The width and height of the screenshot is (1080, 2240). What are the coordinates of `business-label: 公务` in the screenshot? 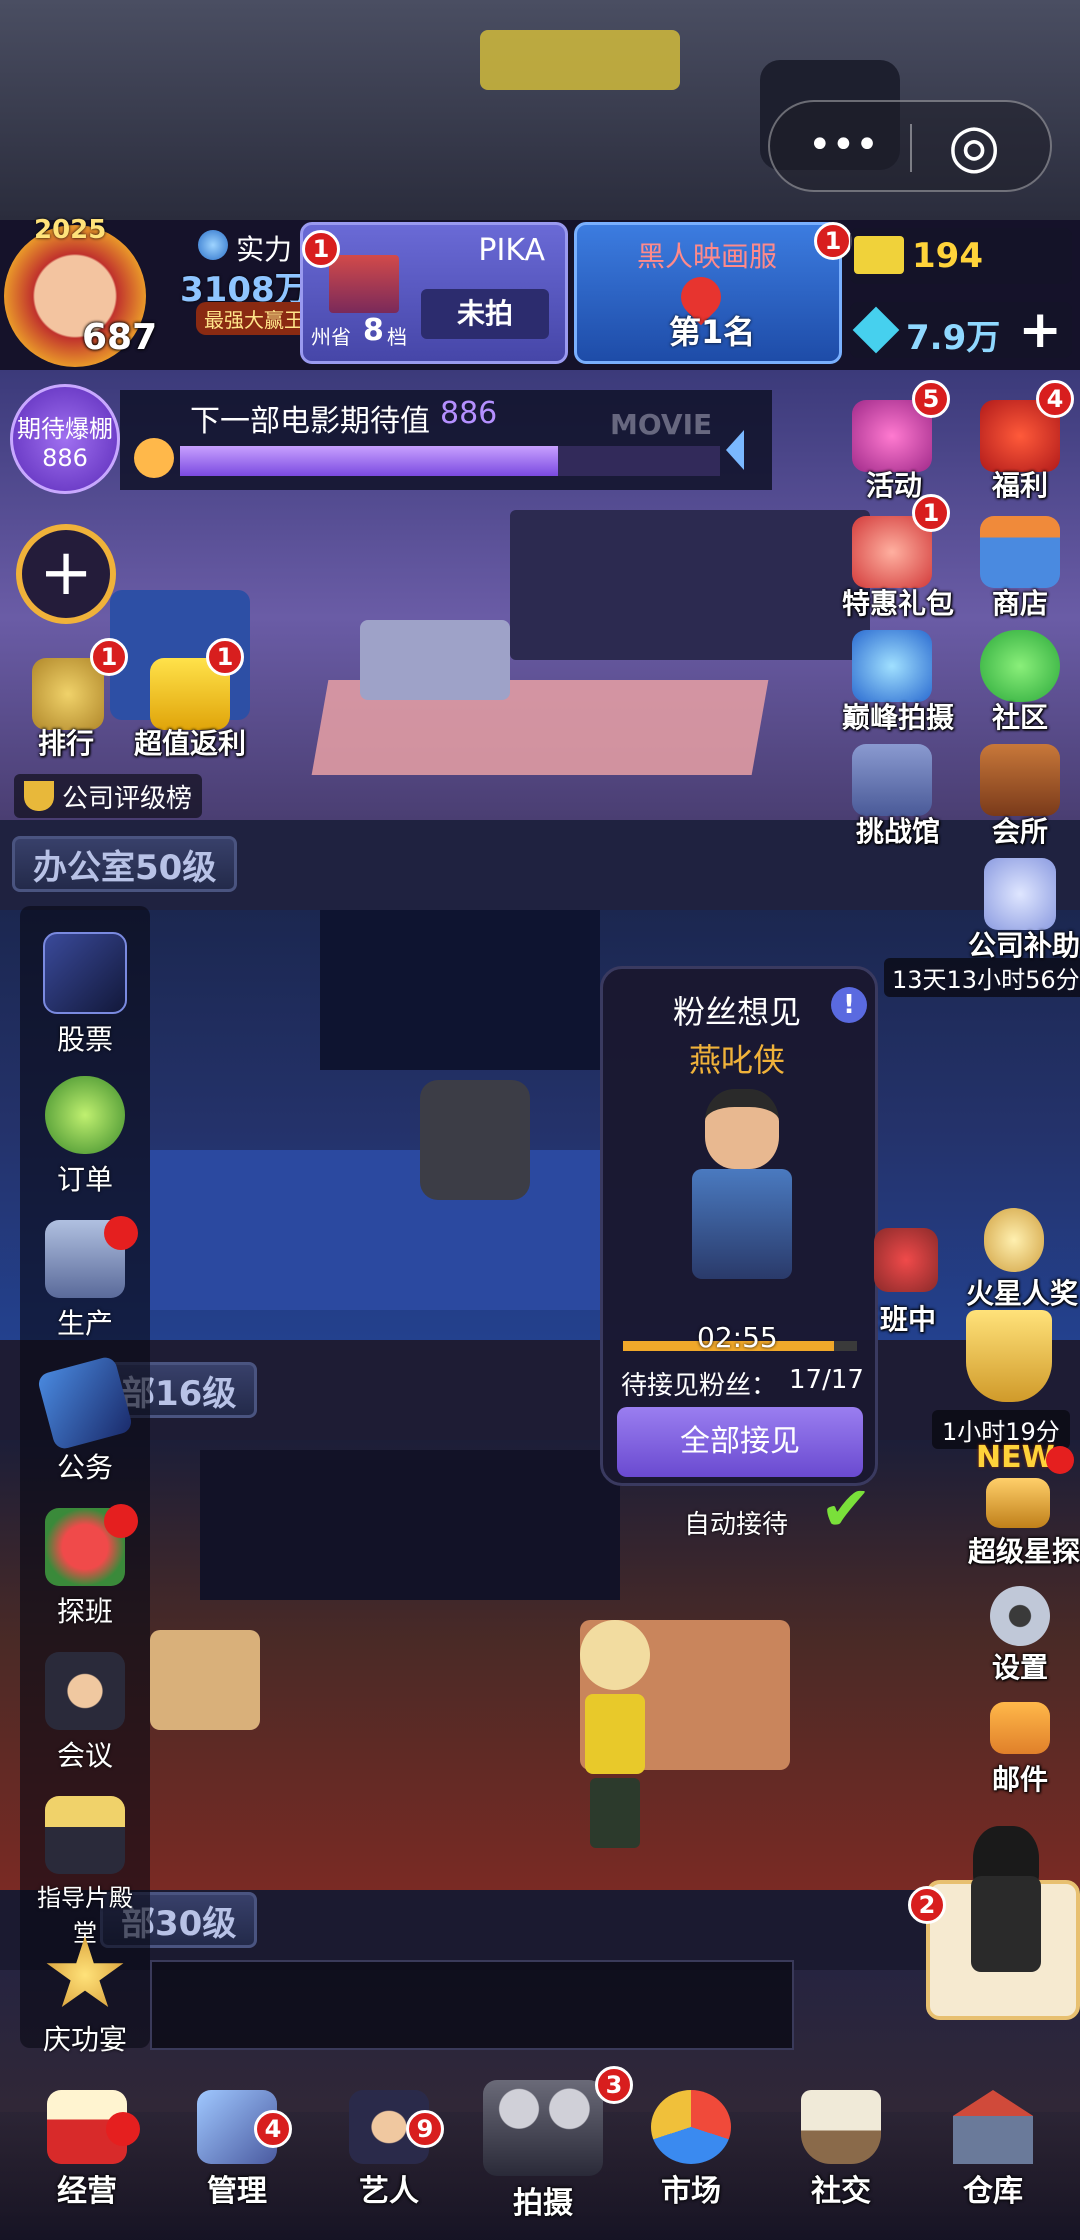 It's located at (84, 1467).